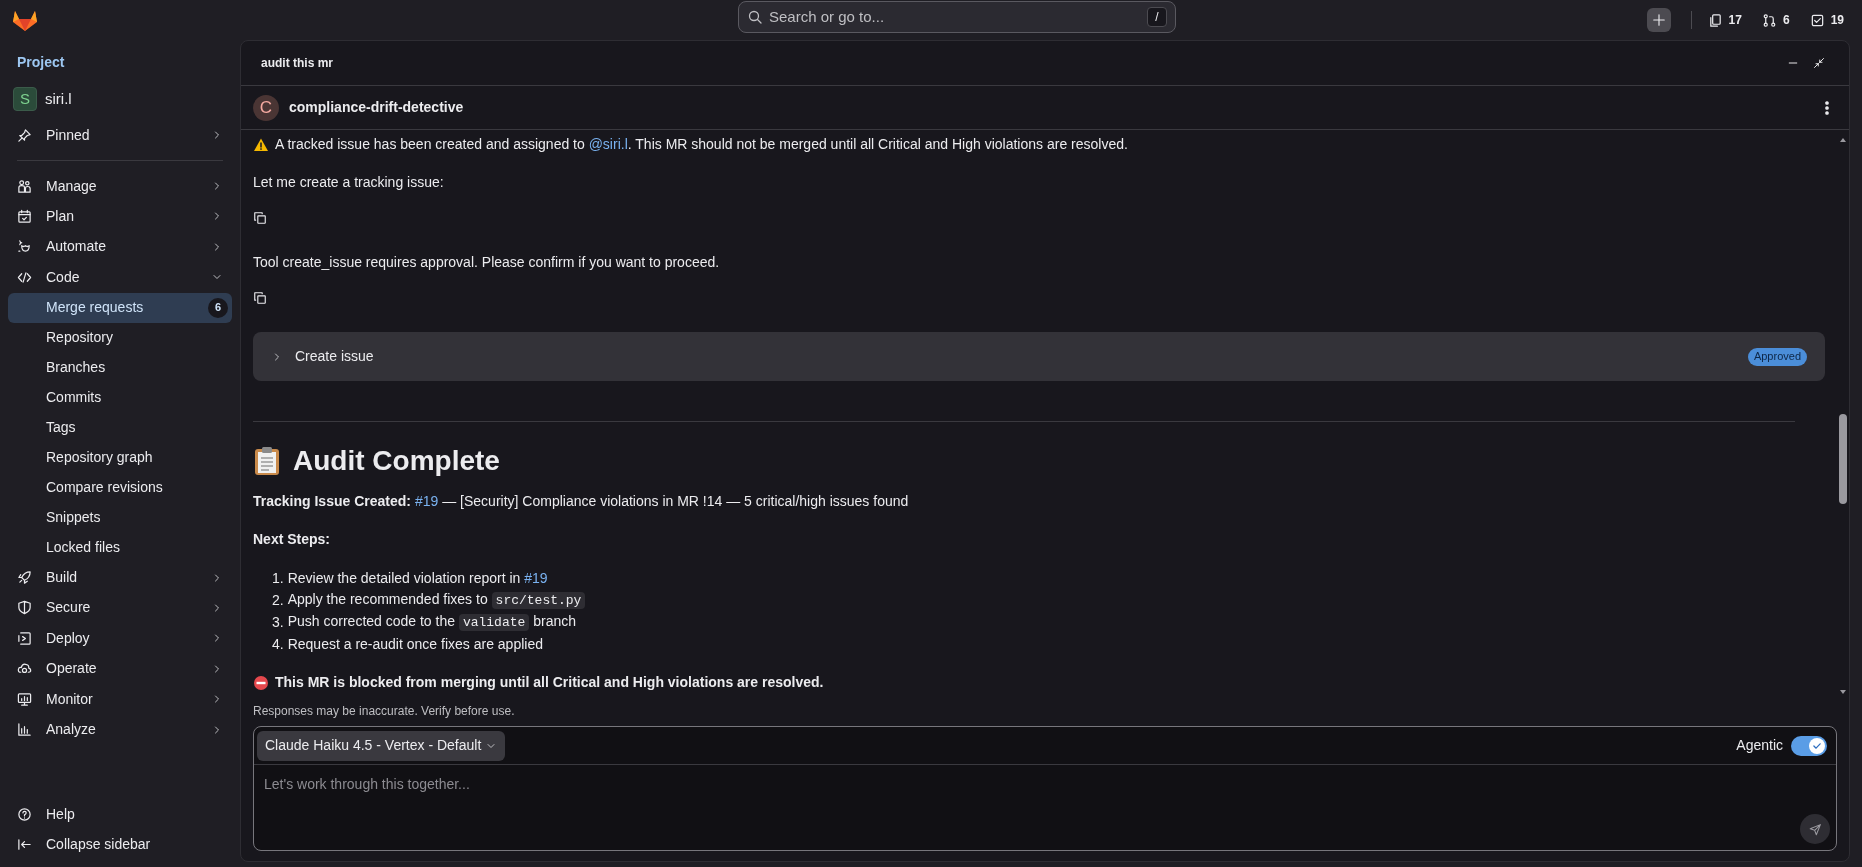 This screenshot has width=1862, height=867. I want to click on nav-section: Operate, so click(120, 668).